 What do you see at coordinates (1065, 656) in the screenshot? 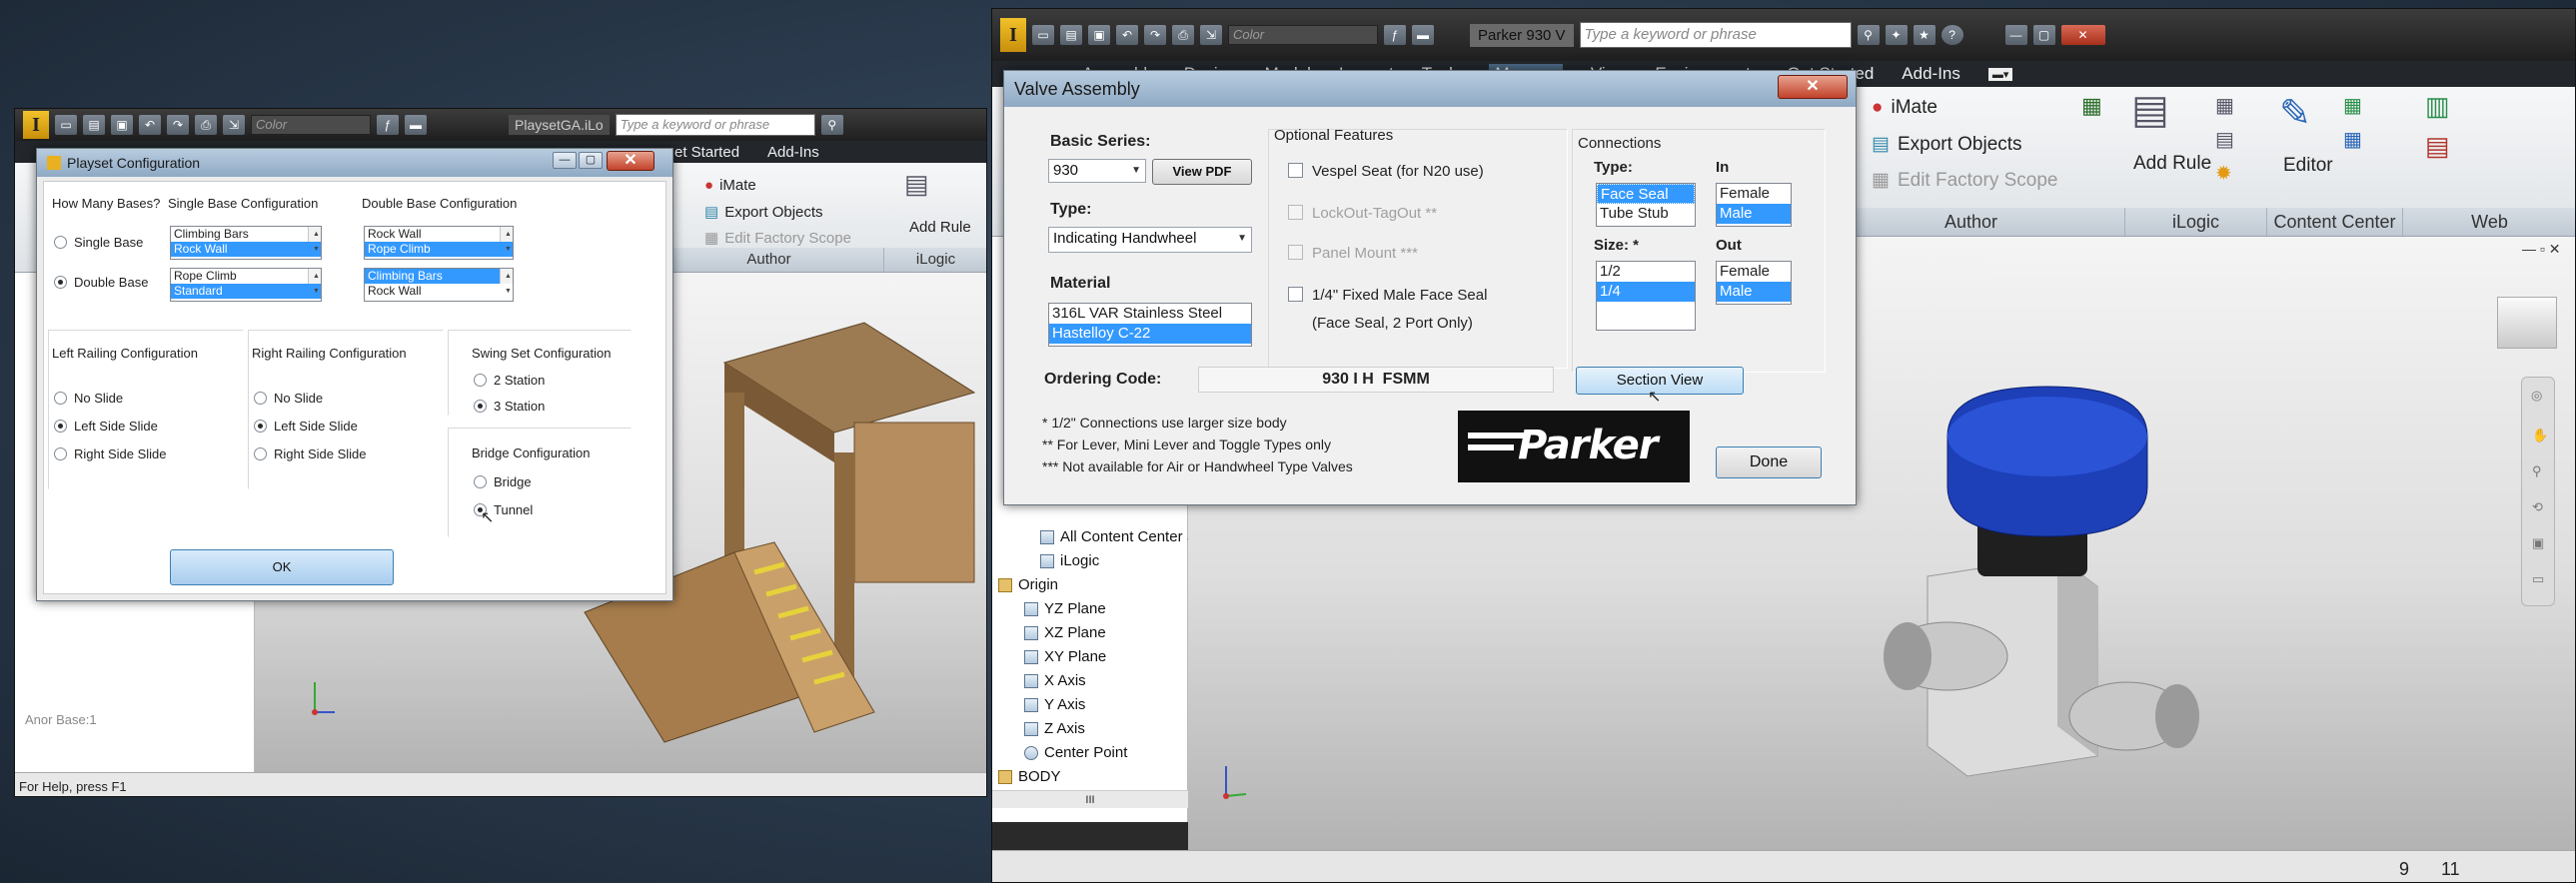
I see `tree-item: XY Plane` at bounding box center [1065, 656].